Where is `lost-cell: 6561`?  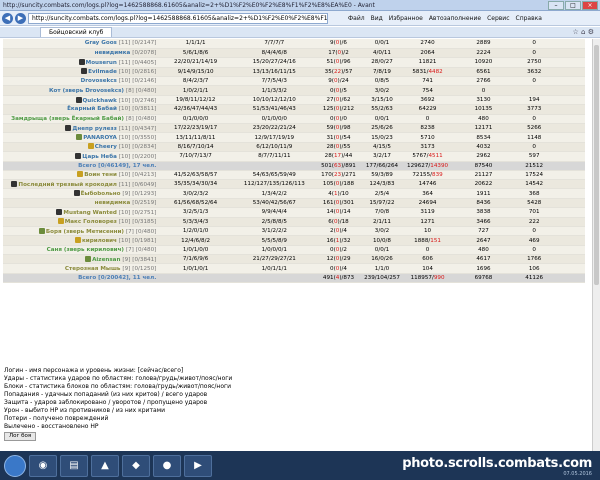 lost-cell: 6561 is located at coordinates (483, 71).